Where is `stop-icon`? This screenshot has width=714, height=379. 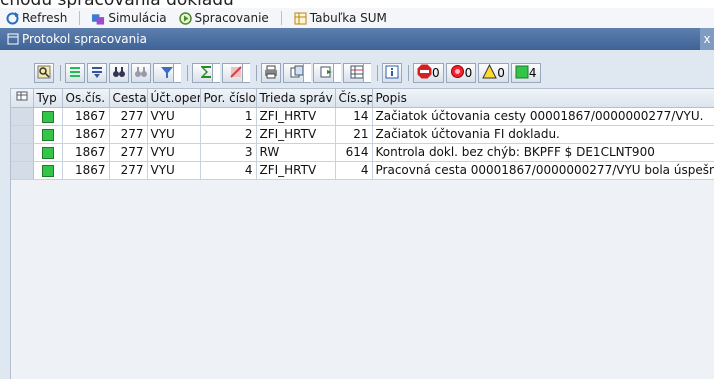
stop-icon is located at coordinates (424, 73).